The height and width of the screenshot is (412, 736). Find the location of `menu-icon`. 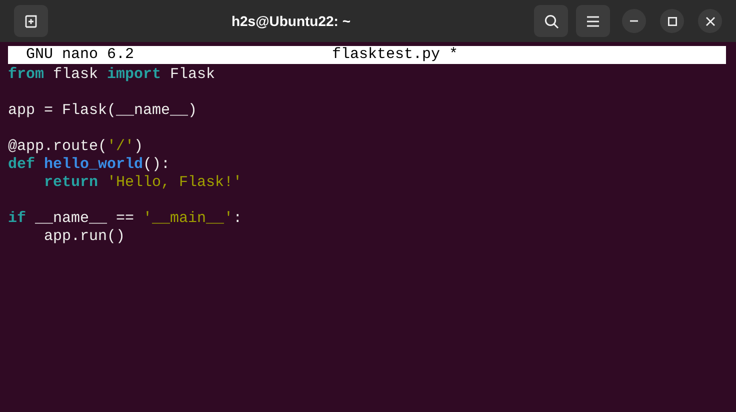

menu-icon is located at coordinates (593, 21).